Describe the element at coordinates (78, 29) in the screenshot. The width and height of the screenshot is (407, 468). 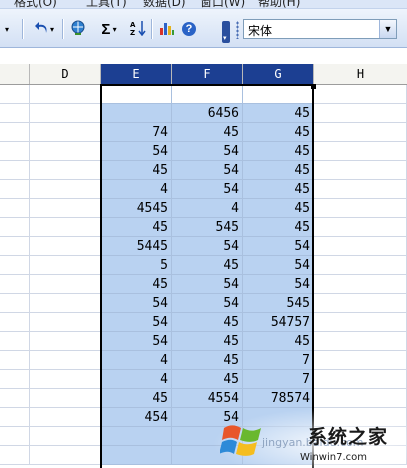
I see `hyperlink-button` at that location.